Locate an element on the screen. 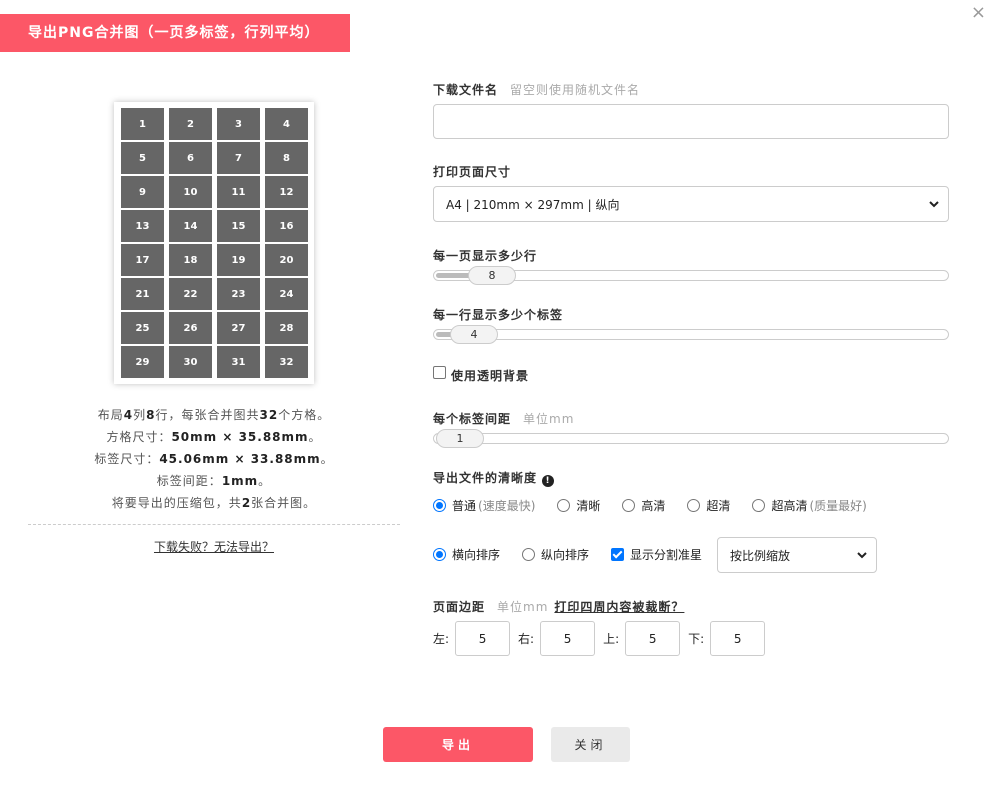 The height and width of the screenshot is (797, 996). preview-cell: 9 is located at coordinates (142, 192).